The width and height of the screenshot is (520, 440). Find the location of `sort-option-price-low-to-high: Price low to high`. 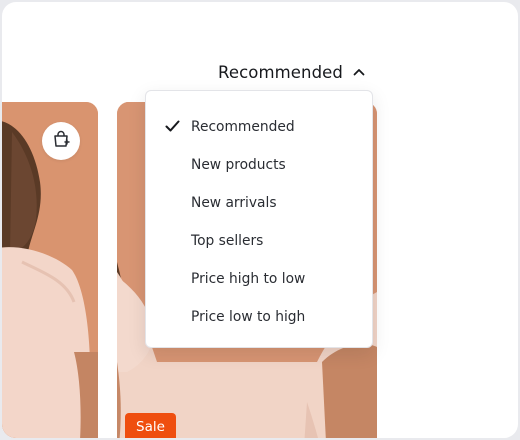

sort-option-price-low-to-high: Price low to high is located at coordinates (259, 317).